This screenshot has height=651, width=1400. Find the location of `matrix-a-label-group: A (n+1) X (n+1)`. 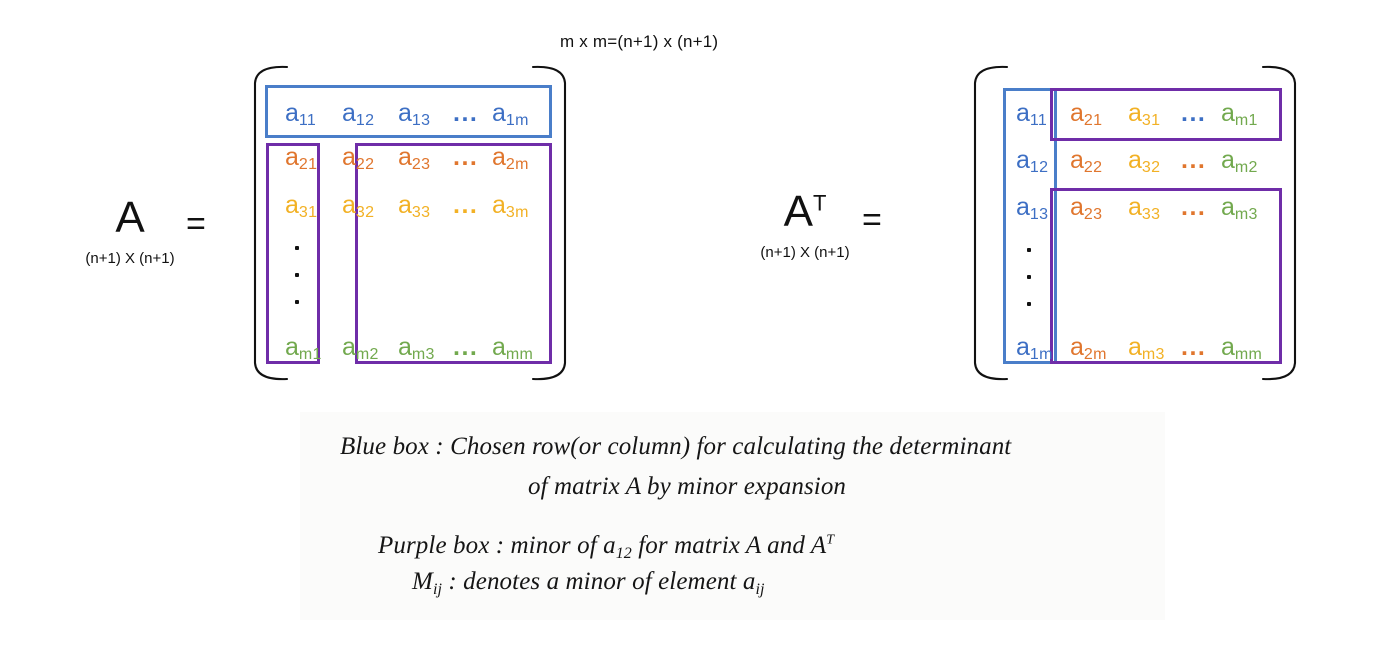

matrix-a-label-group: A (n+1) X (n+1) is located at coordinates (130, 230).